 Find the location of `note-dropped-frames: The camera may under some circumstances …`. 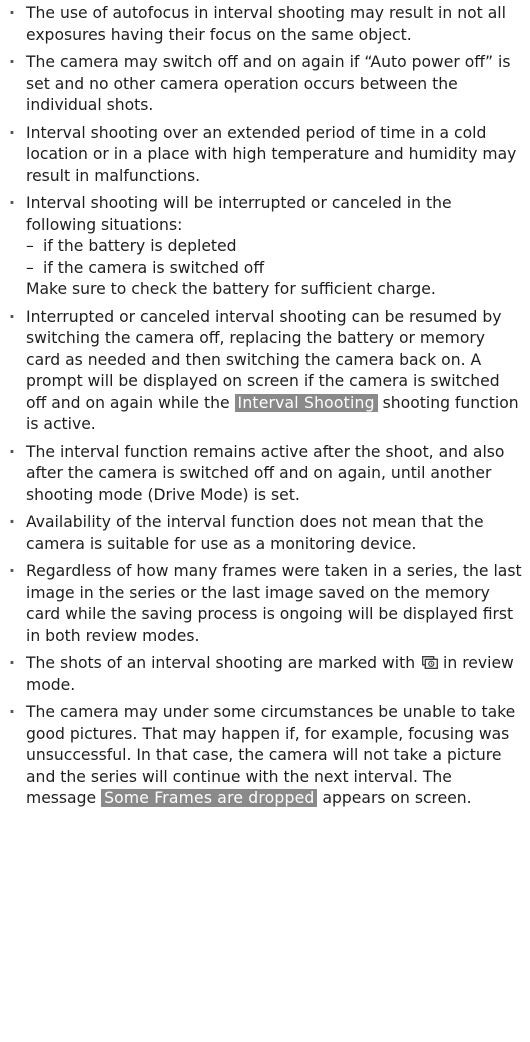

note-dropped-frames: The camera may under some circumstances … is located at coordinates (266, 756).